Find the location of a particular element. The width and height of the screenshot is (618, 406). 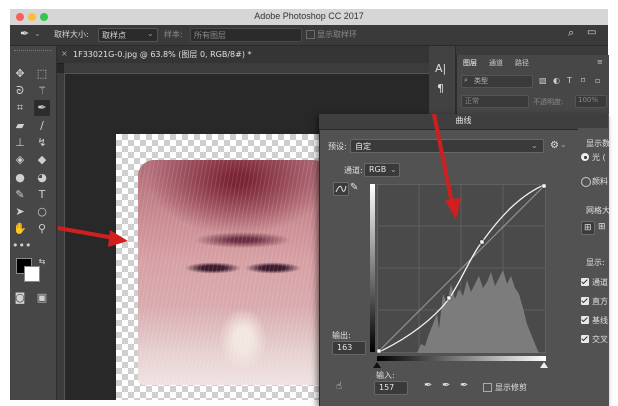

annotation-arrow-left is located at coordinates (92, 236).